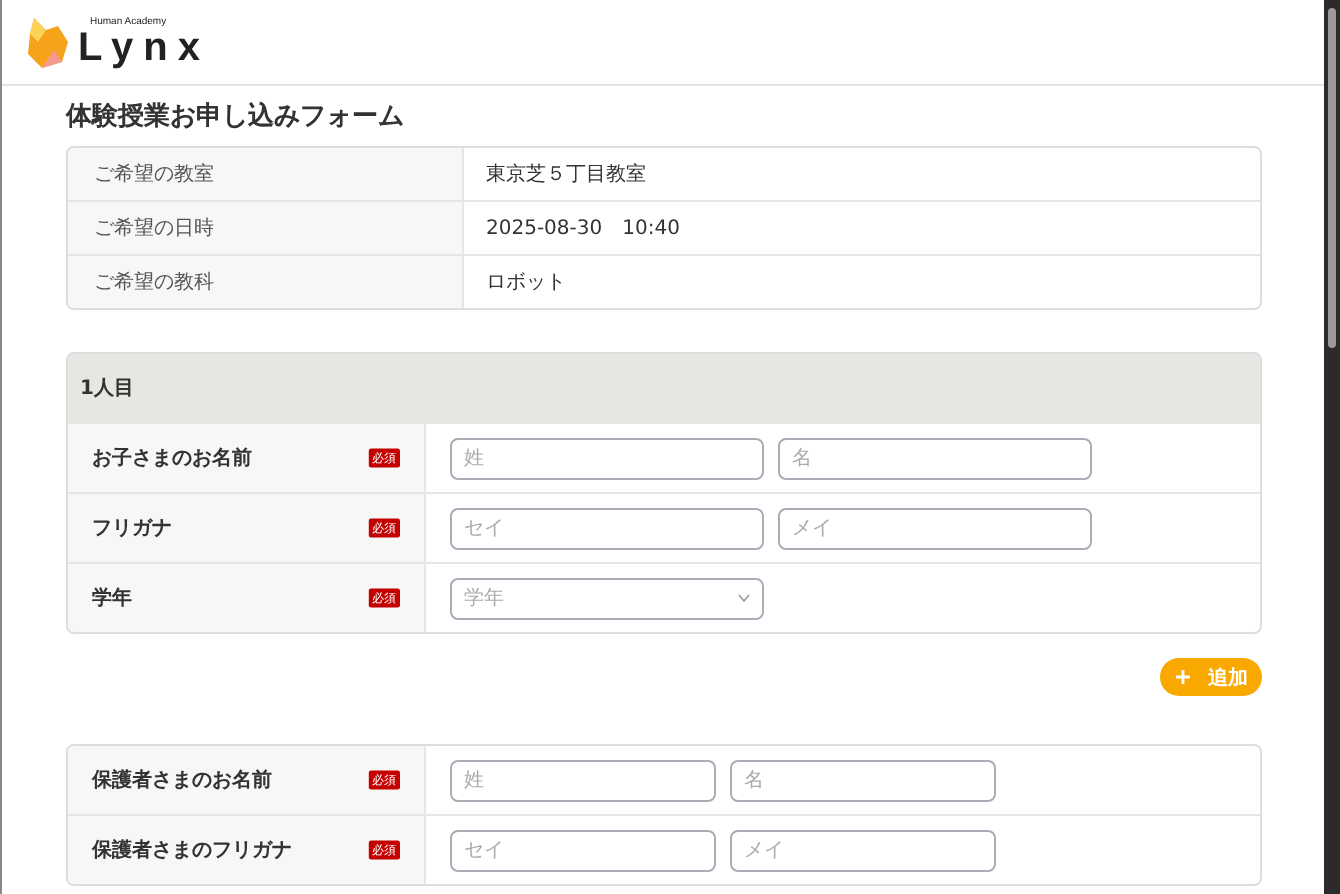 This screenshot has height=894, width=1340. I want to click on summary-label: ご希望の日時, so click(154, 228).